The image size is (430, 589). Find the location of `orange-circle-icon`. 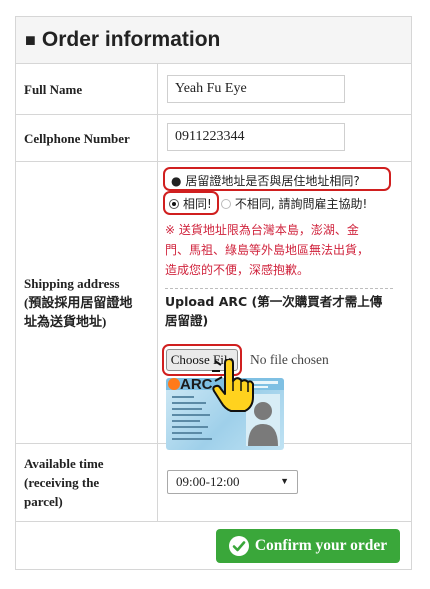

orange-circle-icon is located at coordinates (174, 384).